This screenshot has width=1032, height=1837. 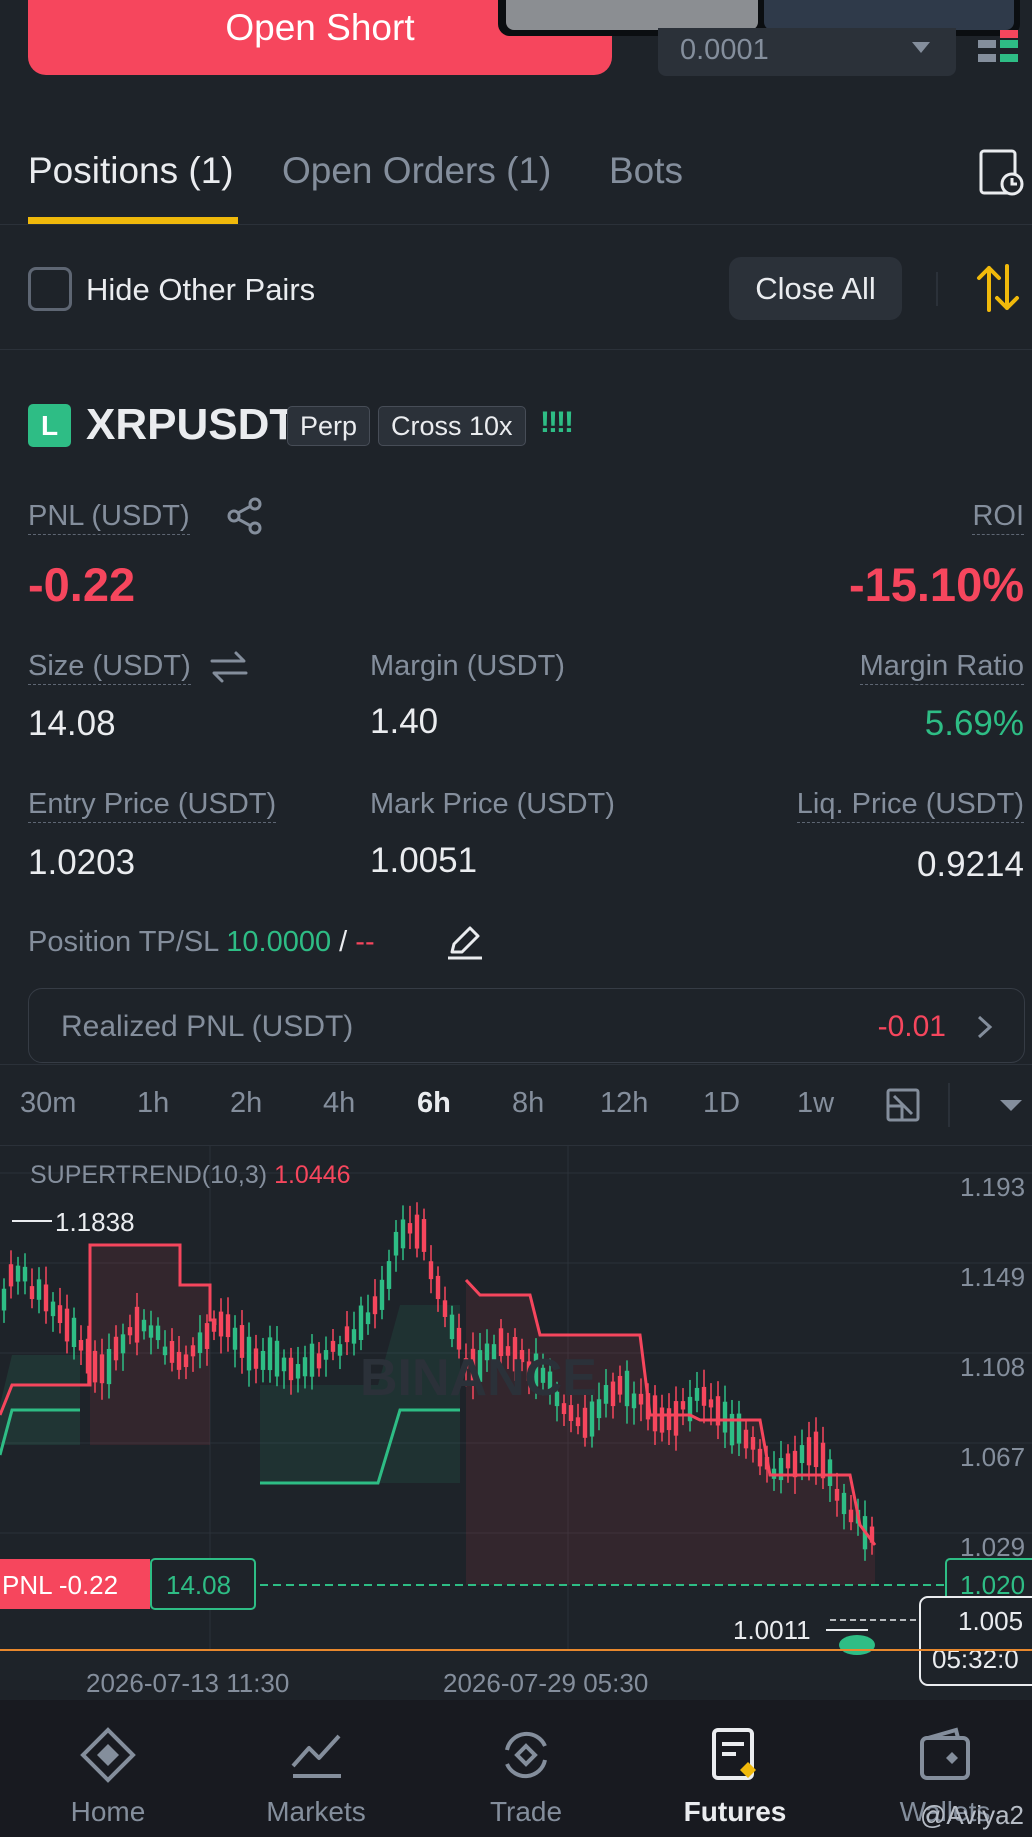 What do you see at coordinates (516, 224) in the screenshot?
I see `tabs-divider` at bounding box center [516, 224].